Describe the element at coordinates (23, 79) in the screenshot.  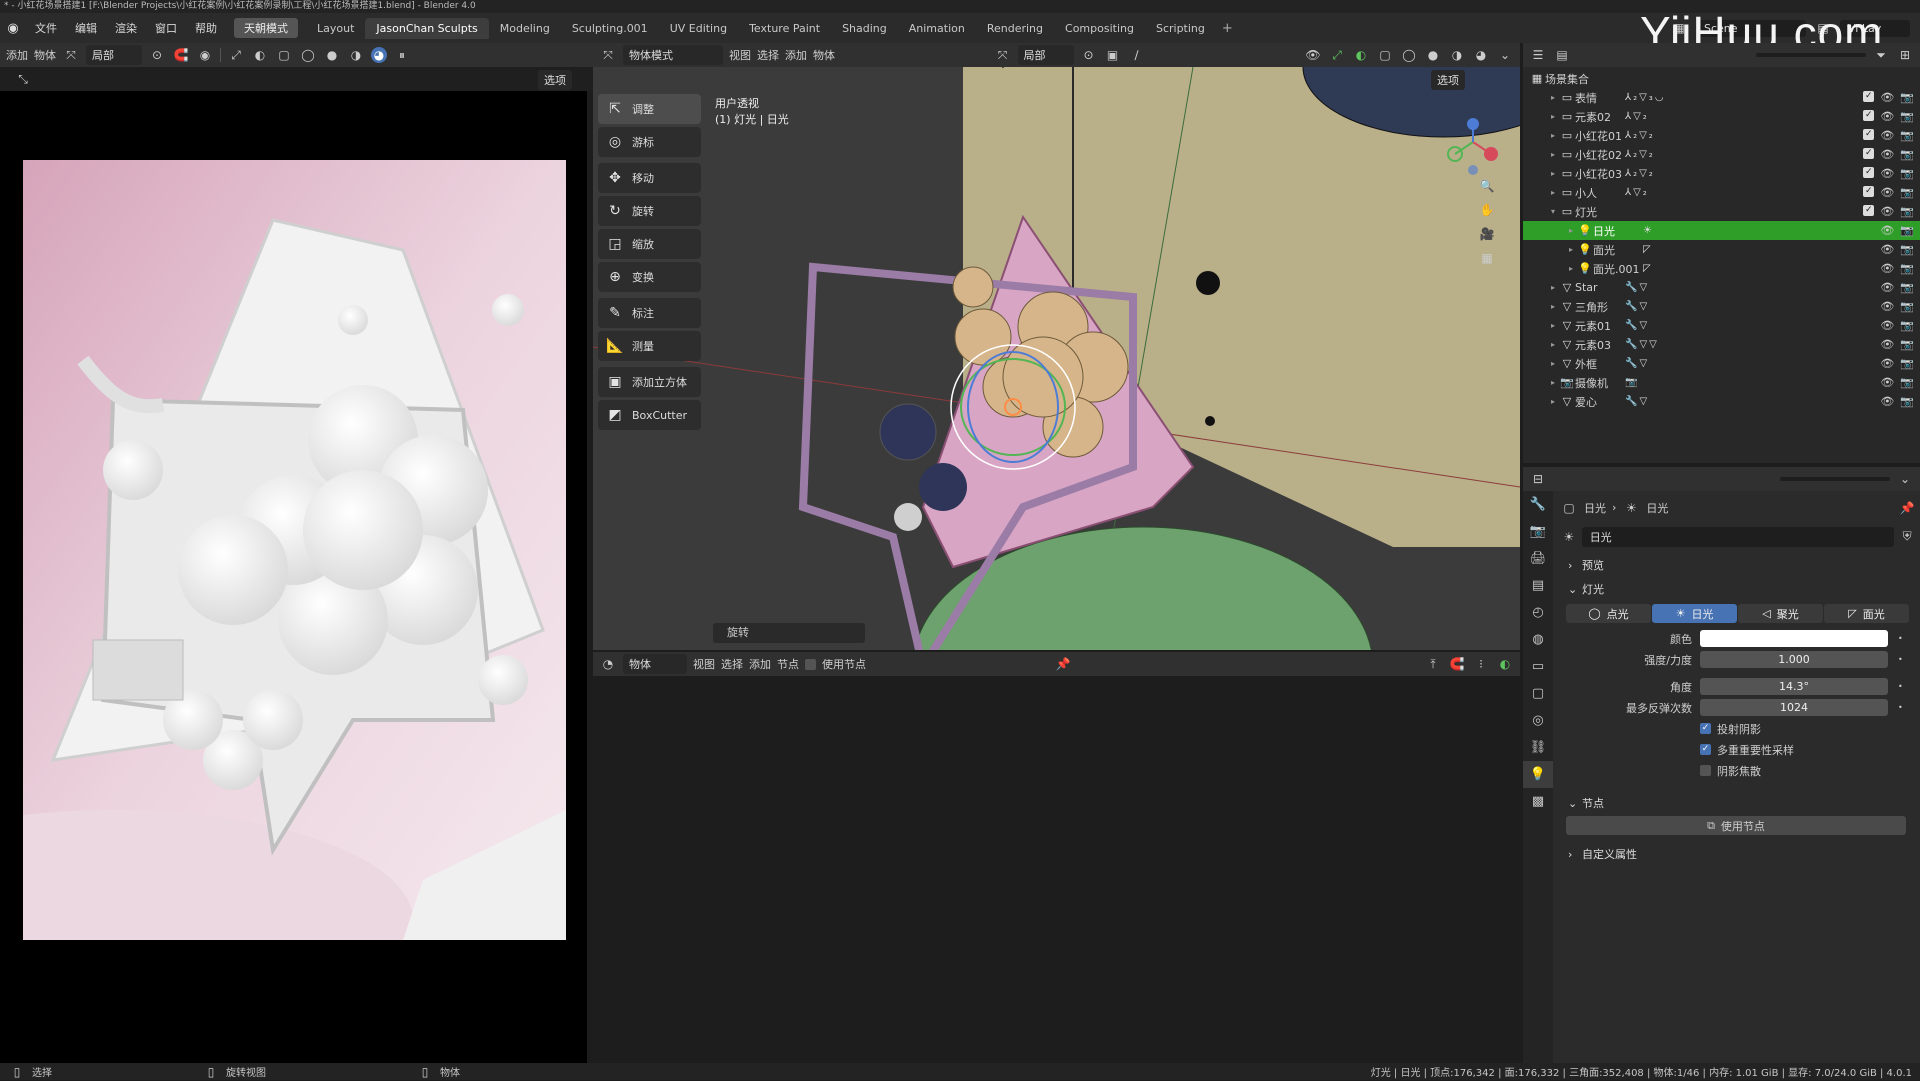
I see `transform-tool-icon: ⤡` at that location.